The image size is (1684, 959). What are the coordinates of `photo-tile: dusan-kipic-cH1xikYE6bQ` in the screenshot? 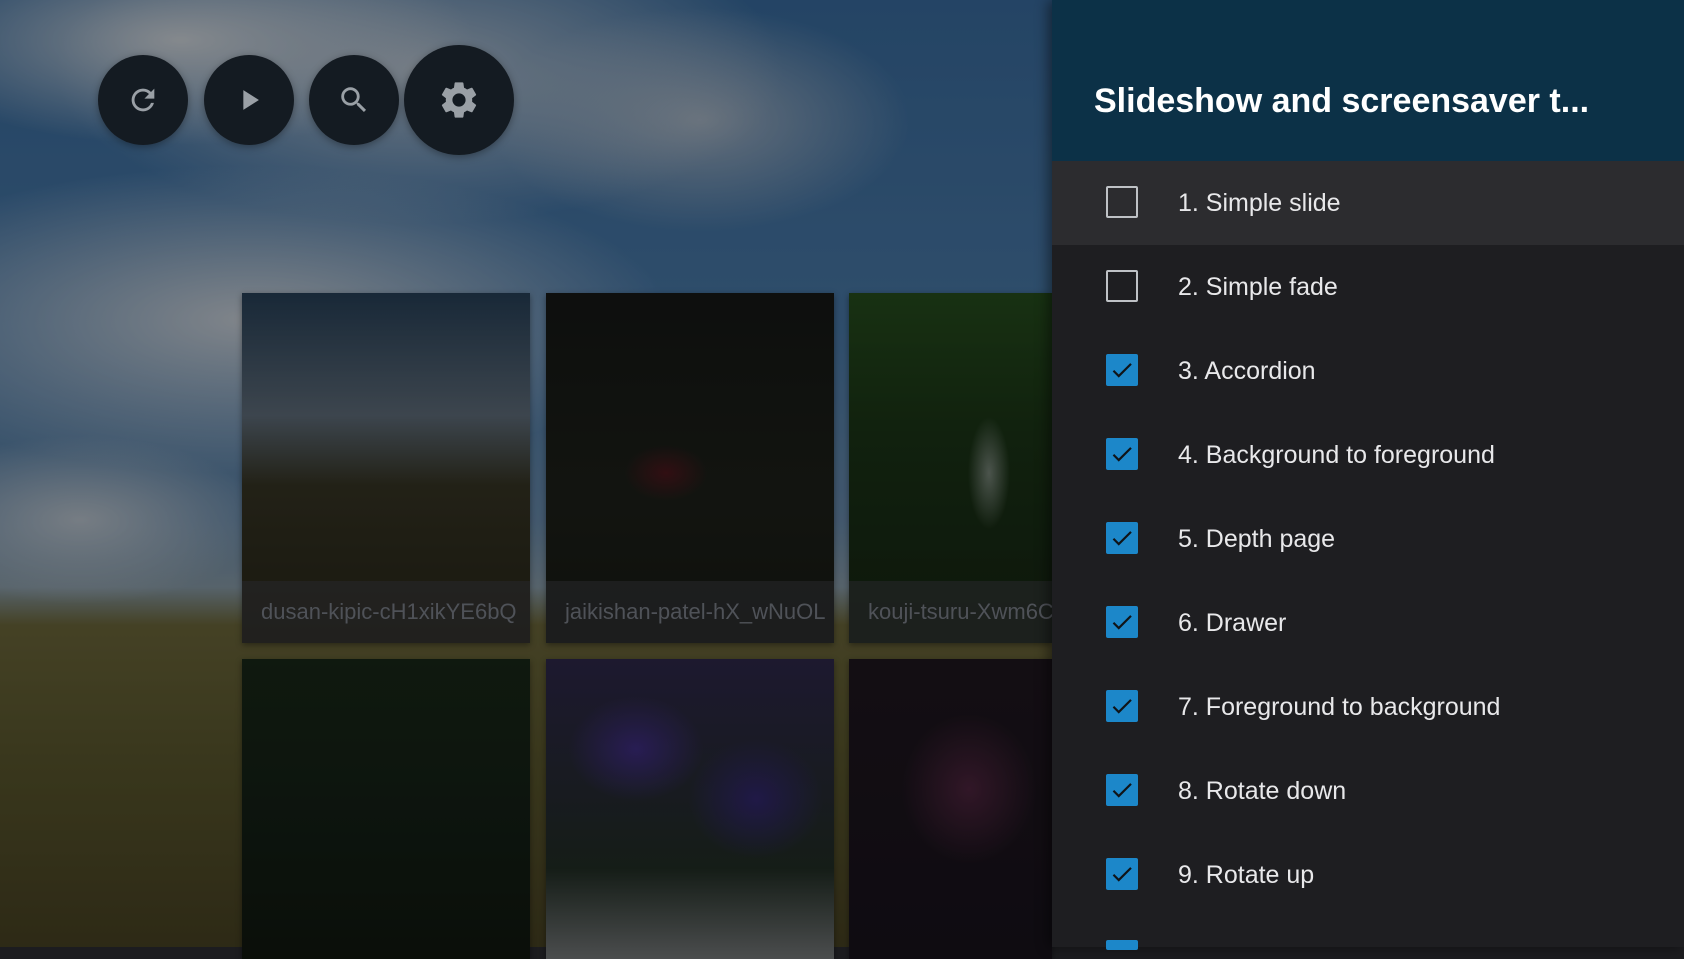 It's located at (386, 468).